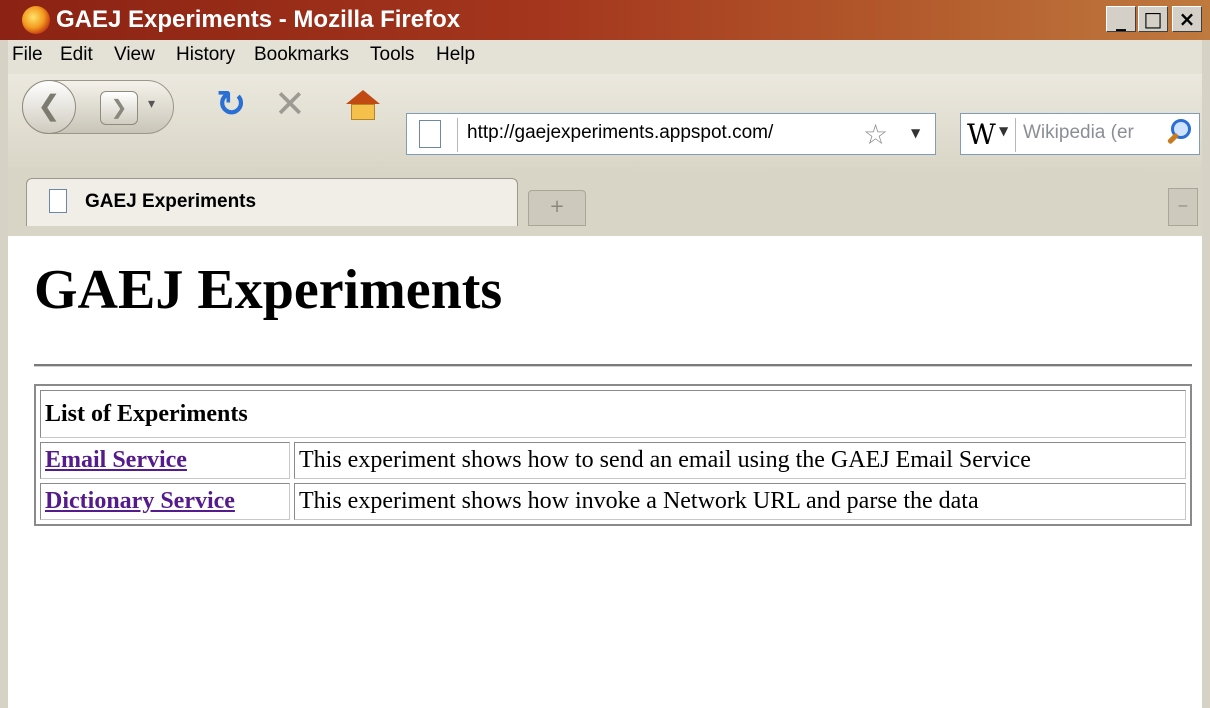 The height and width of the screenshot is (708, 1210). I want to click on bookmark-star-icon: ☆, so click(875, 134).